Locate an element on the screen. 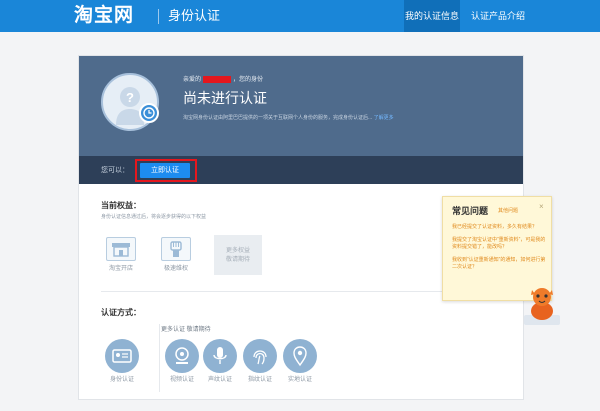 This screenshot has height=411, width=600. faq-other-questions-link: 其他问题 is located at coordinates (508, 211).